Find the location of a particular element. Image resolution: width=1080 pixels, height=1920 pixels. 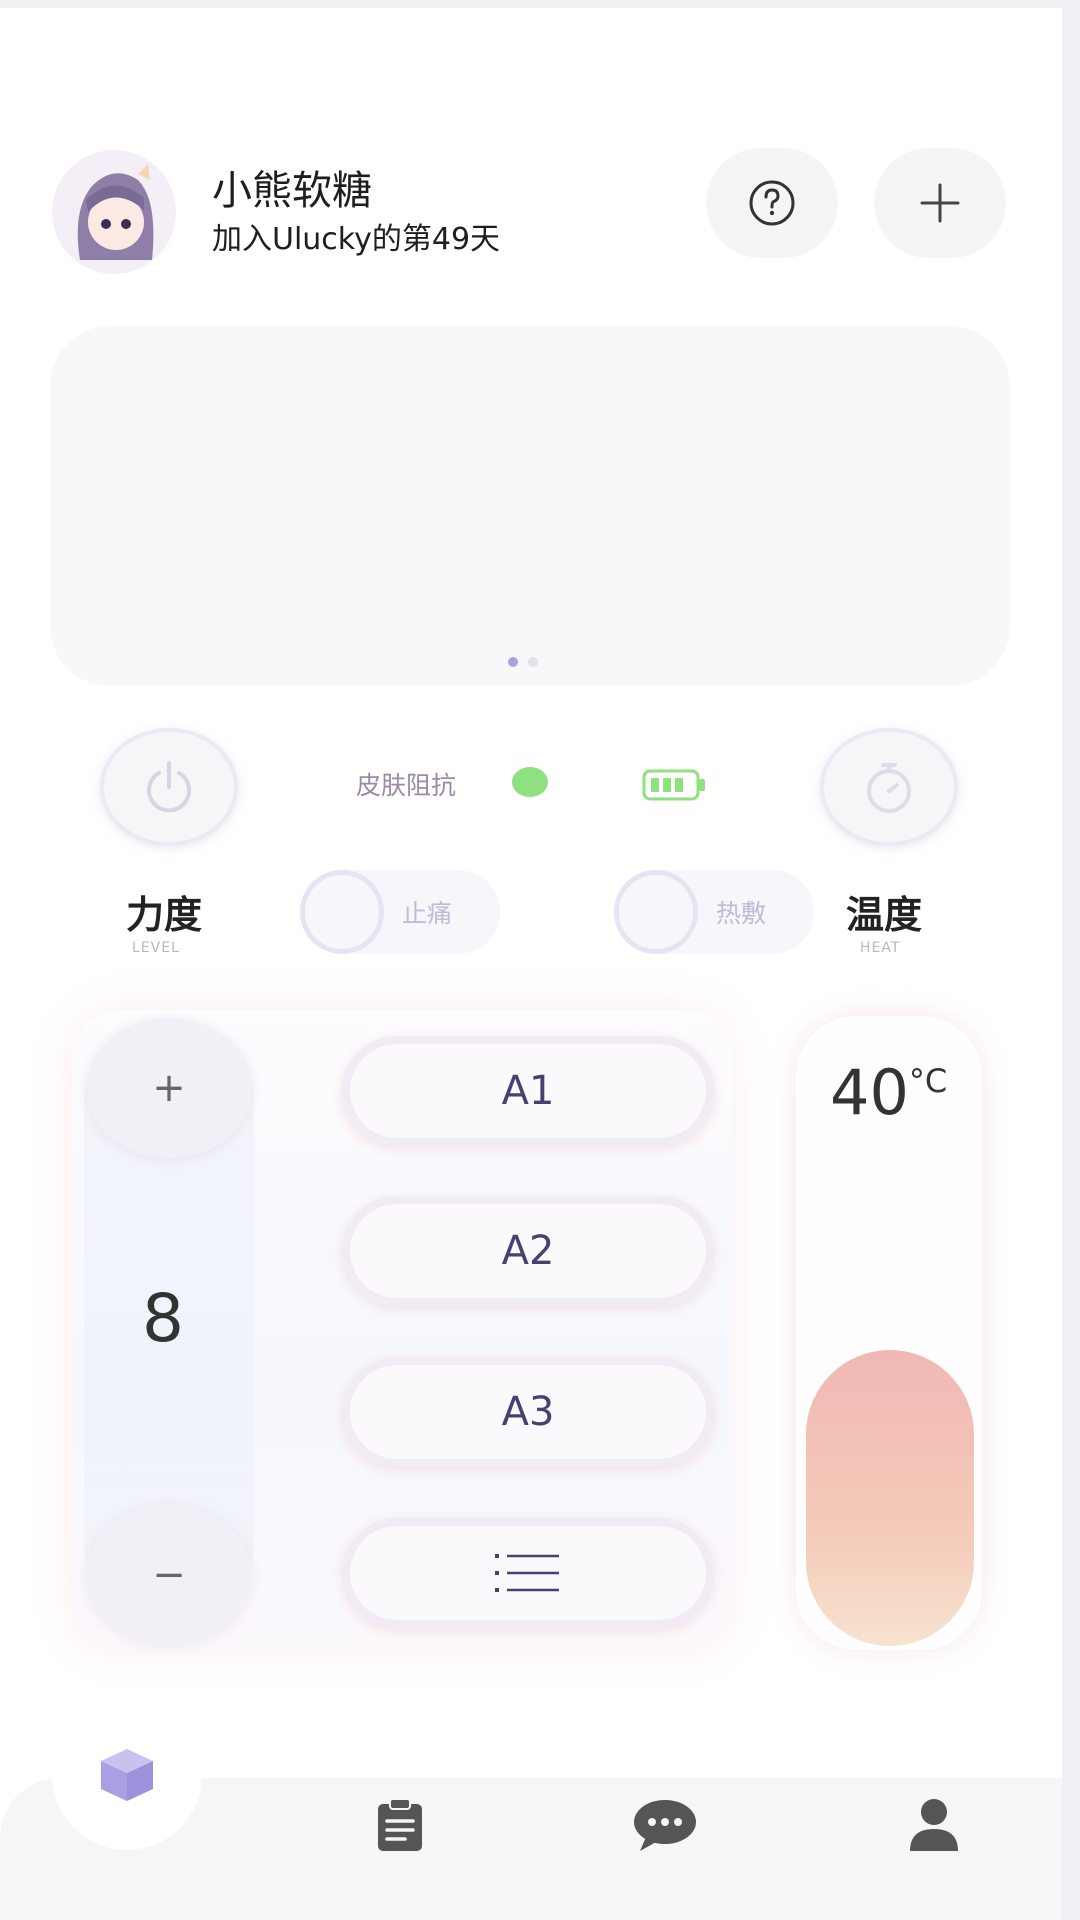

skin-impedance-indicator is located at coordinates (530, 782).